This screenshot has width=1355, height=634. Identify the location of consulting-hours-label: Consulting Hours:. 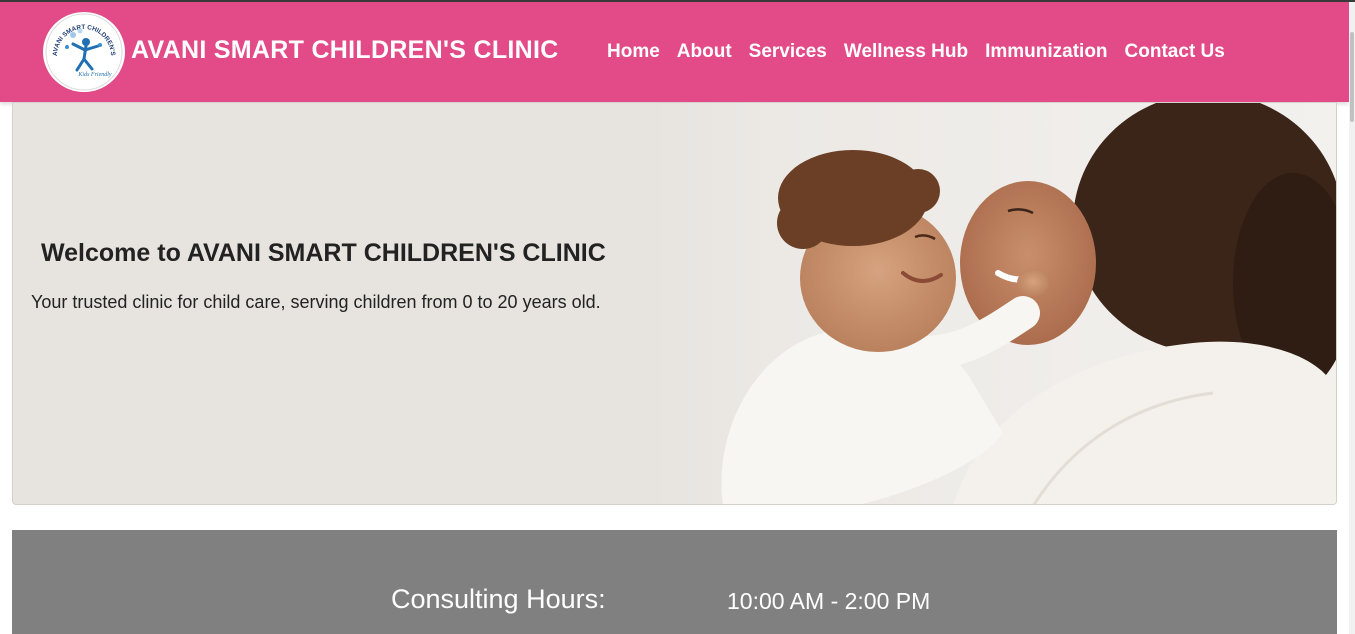
(498, 599).